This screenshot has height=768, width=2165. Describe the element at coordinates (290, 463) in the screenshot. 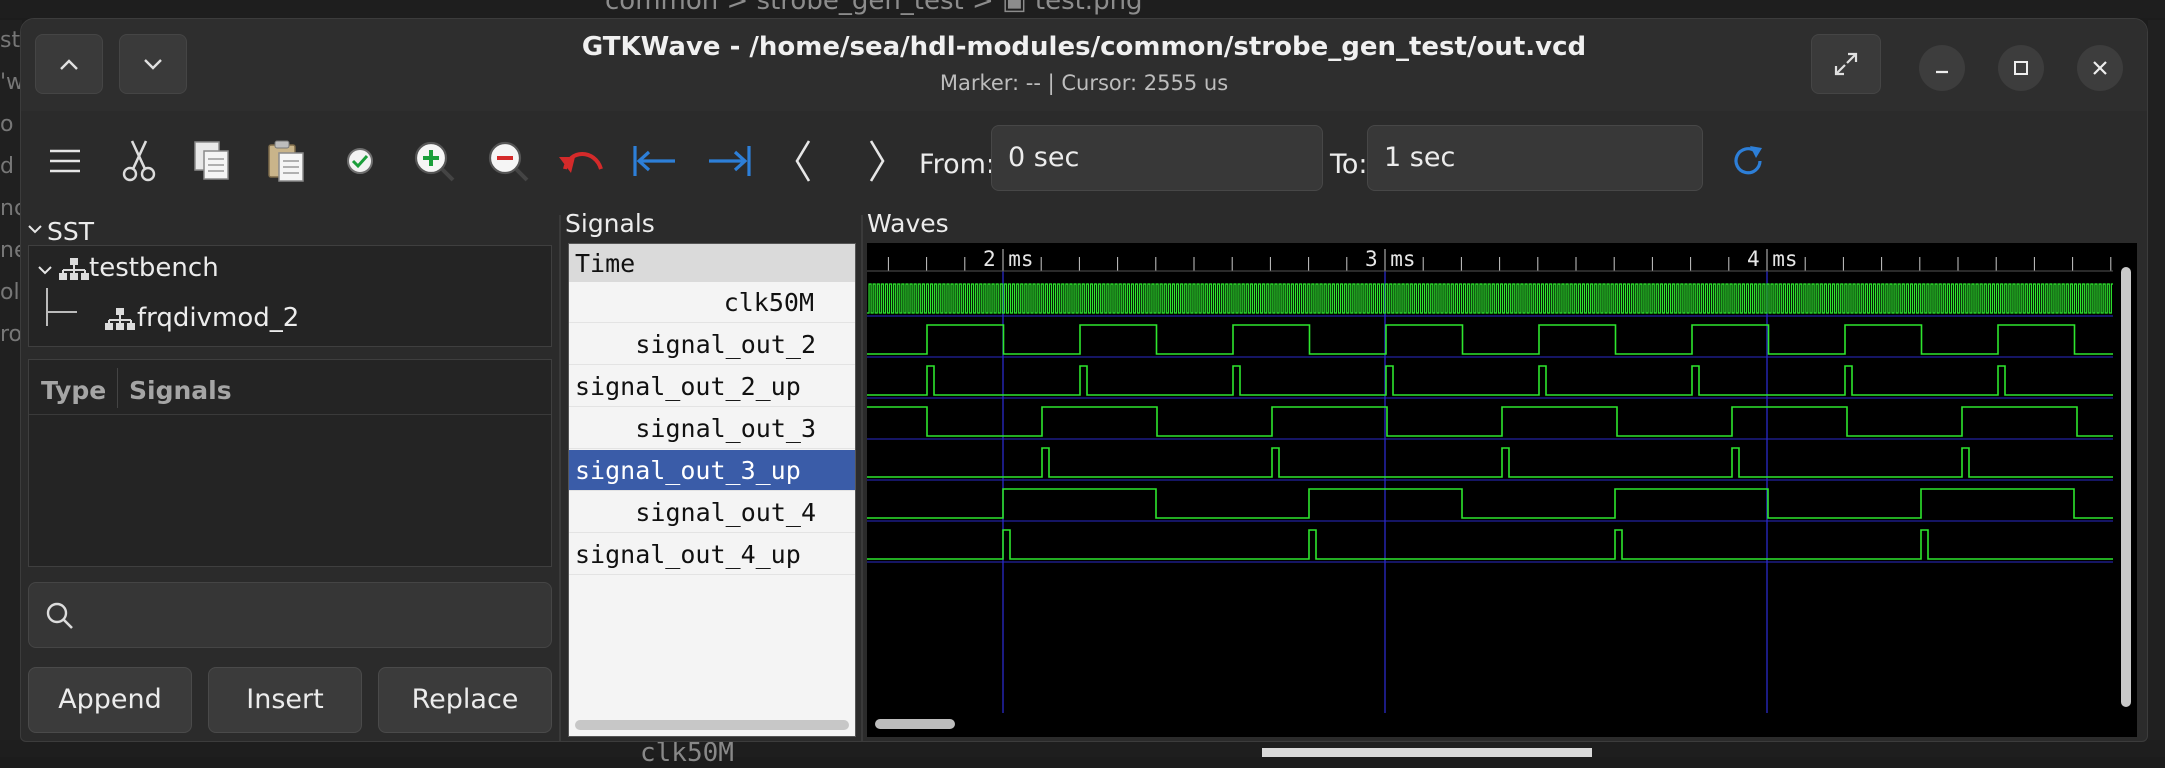

I see `type-signals-table: Type Signals` at that location.